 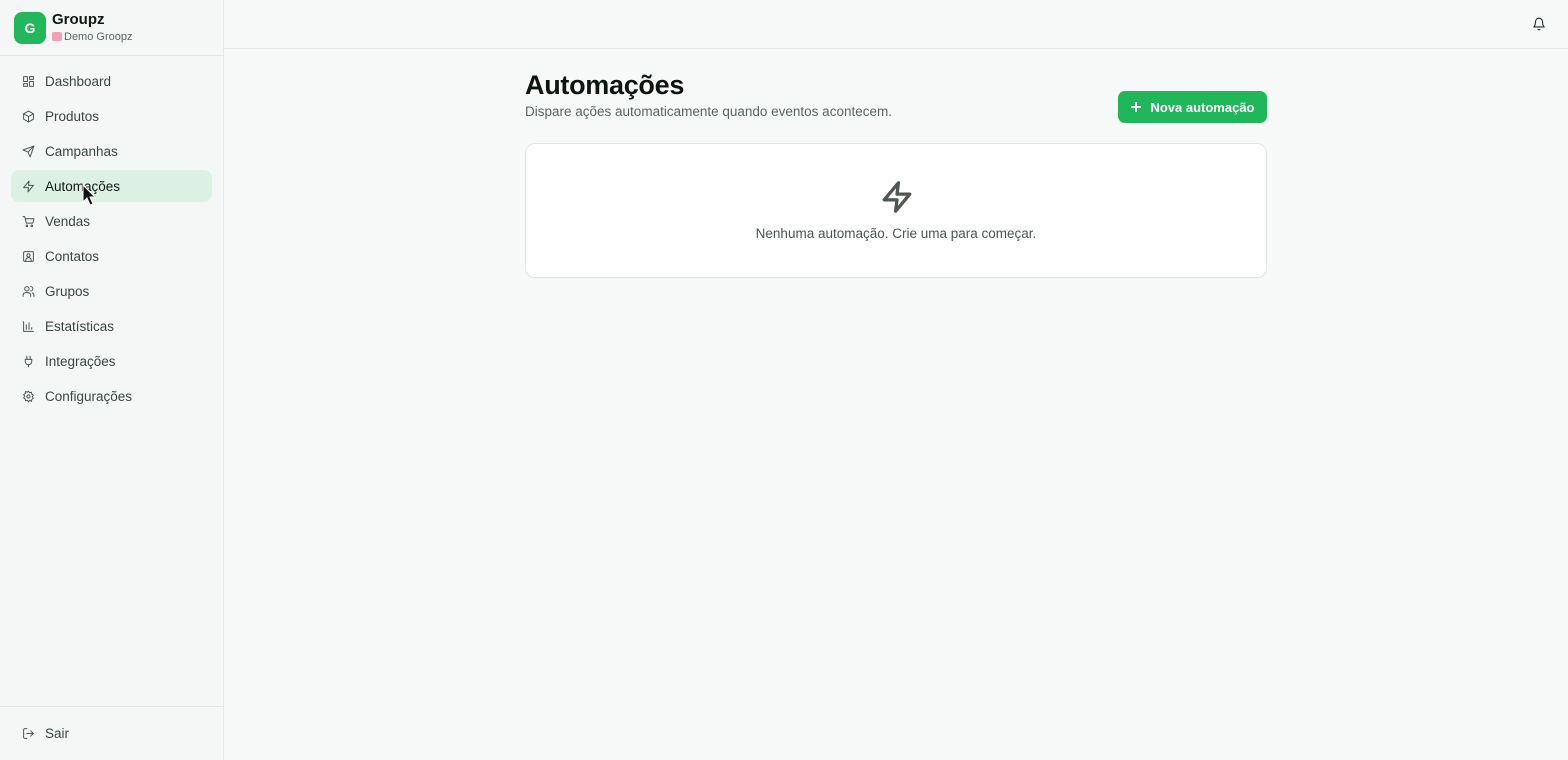 I want to click on new-automation-button: Nova automação, so click(x=1192, y=107).